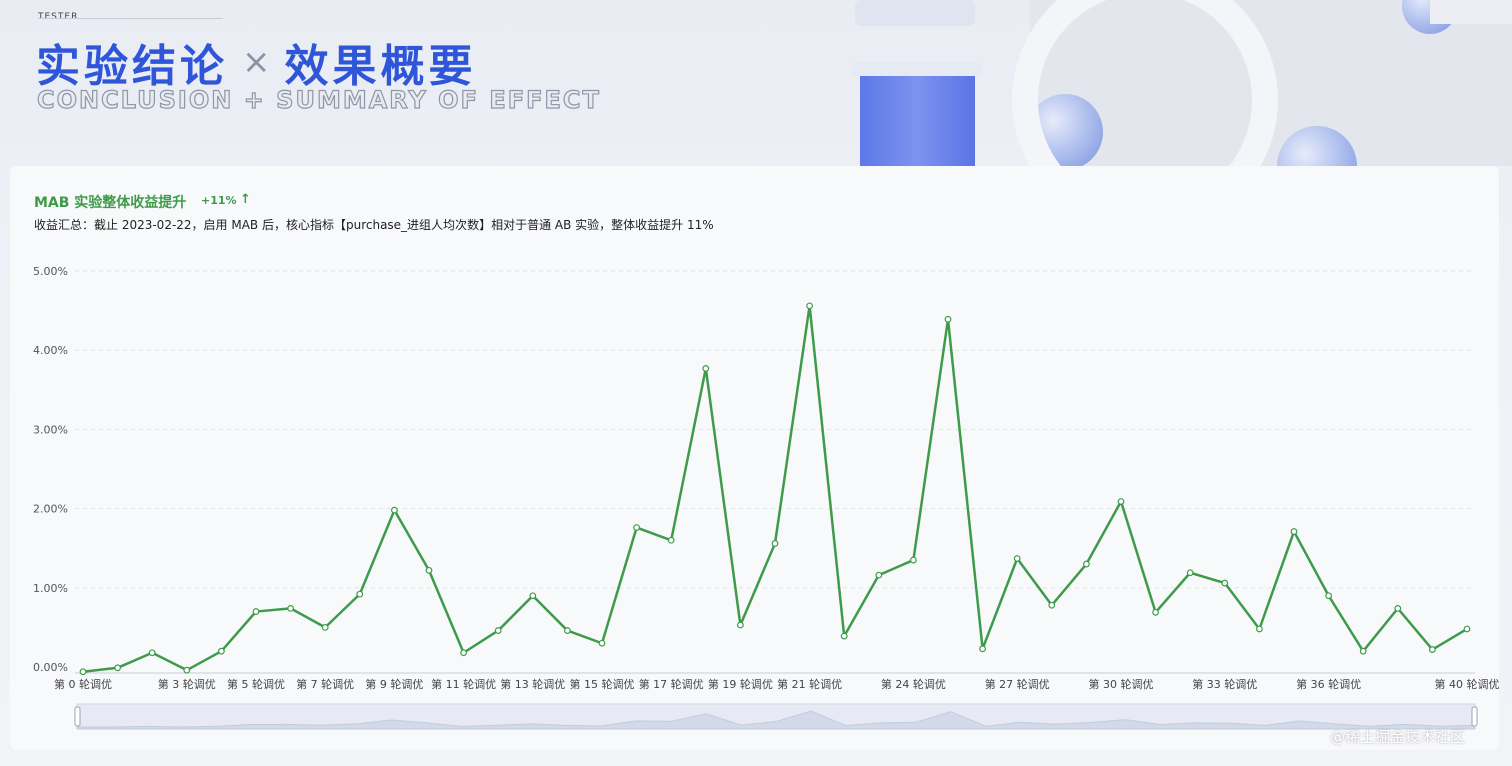 Image resolution: width=1512 pixels, height=766 pixels. Describe the element at coordinates (50, 350) in the screenshot. I see `y-tick-label: 4.00%` at that location.